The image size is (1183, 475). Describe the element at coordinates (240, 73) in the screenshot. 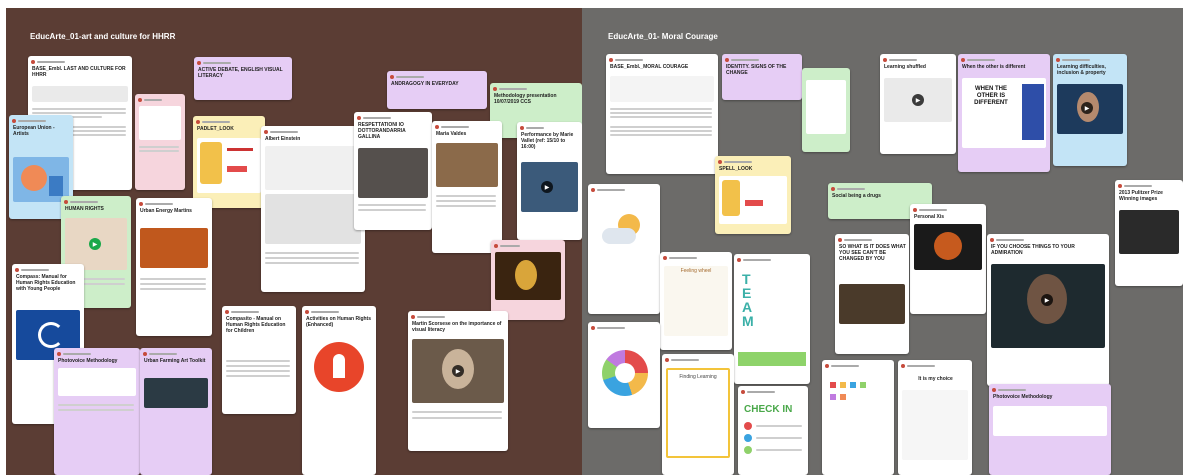

I see `post-title: ACTIVE DEBATE, ENGLISH VISUAL LITERACY` at that location.